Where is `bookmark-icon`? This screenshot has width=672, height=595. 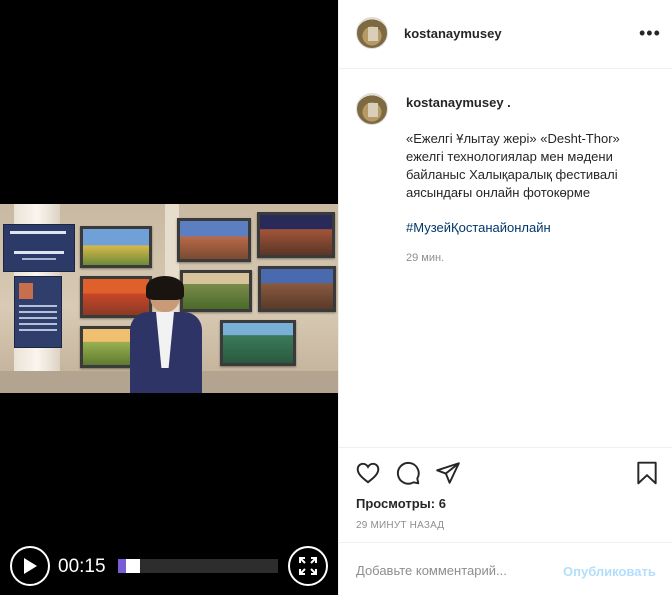
bookmark-icon is located at coordinates (647, 473).